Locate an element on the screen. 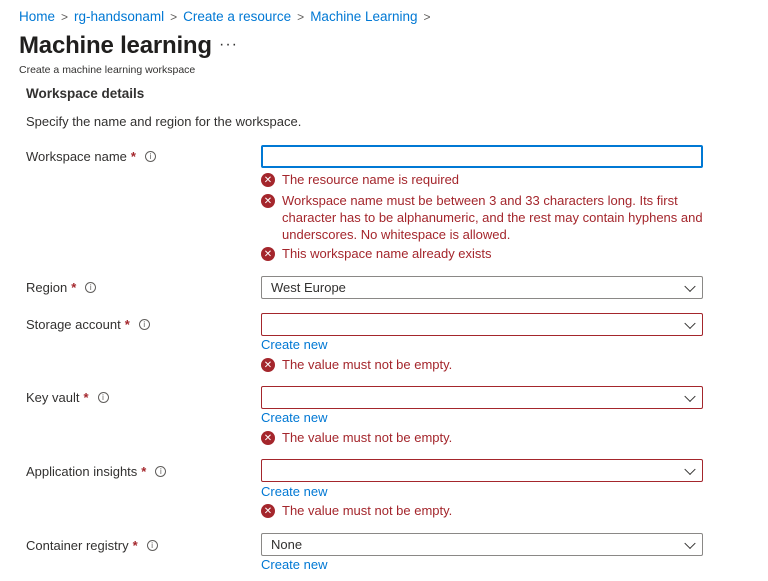  more-options-icon: ··· is located at coordinates (228, 45).